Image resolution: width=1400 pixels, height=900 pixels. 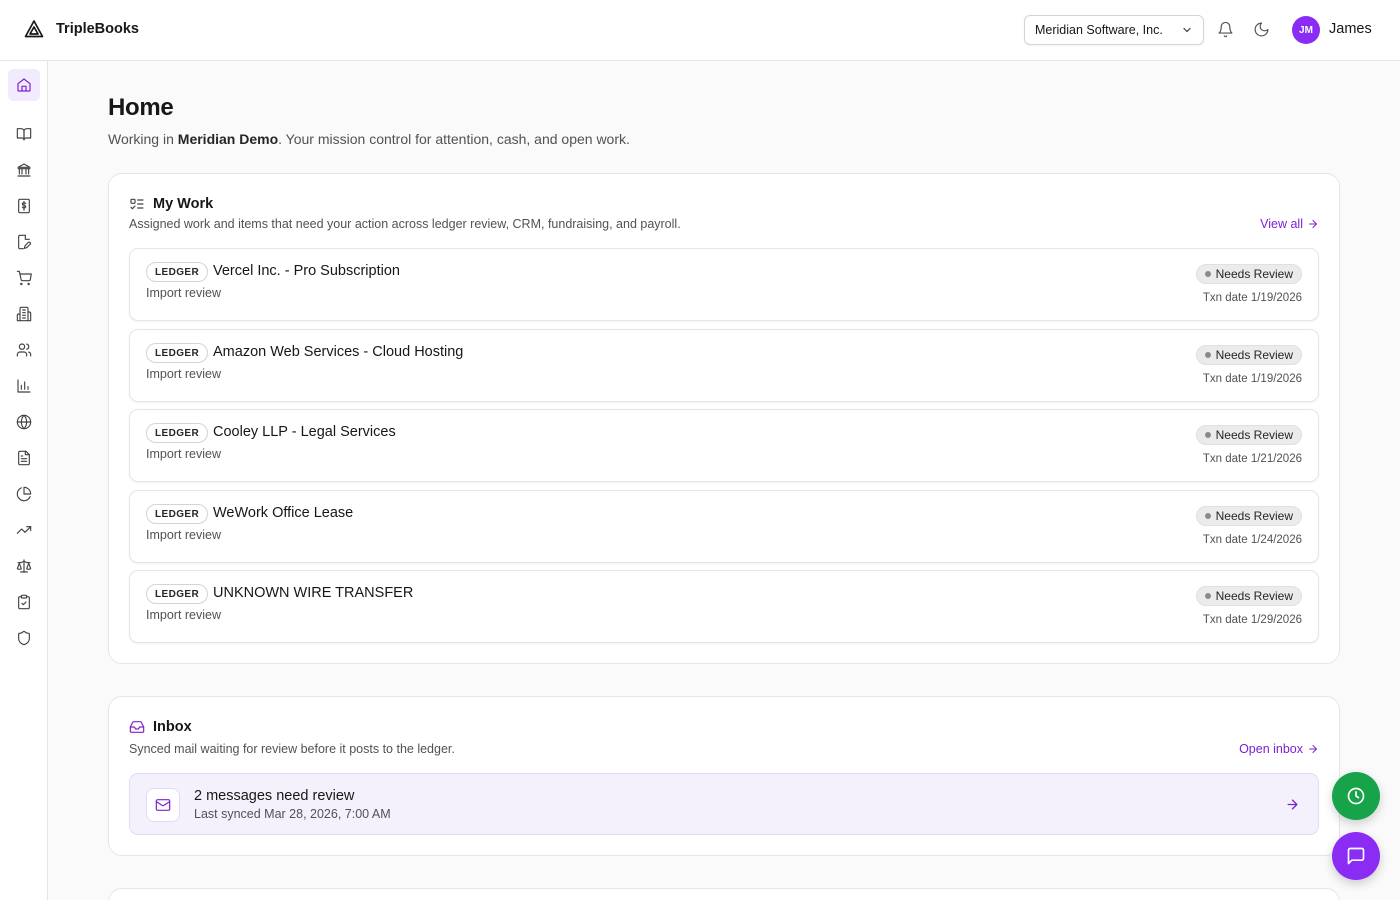 I want to click on sidebar-item-banking, so click(x=24, y=170).